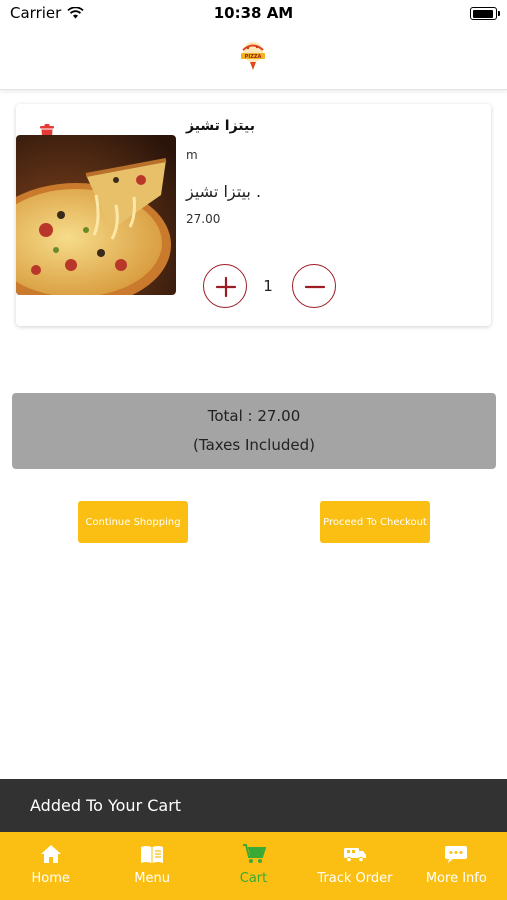 The height and width of the screenshot is (900, 507). What do you see at coordinates (50, 854) in the screenshot?
I see `home-icon` at bounding box center [50, 854].